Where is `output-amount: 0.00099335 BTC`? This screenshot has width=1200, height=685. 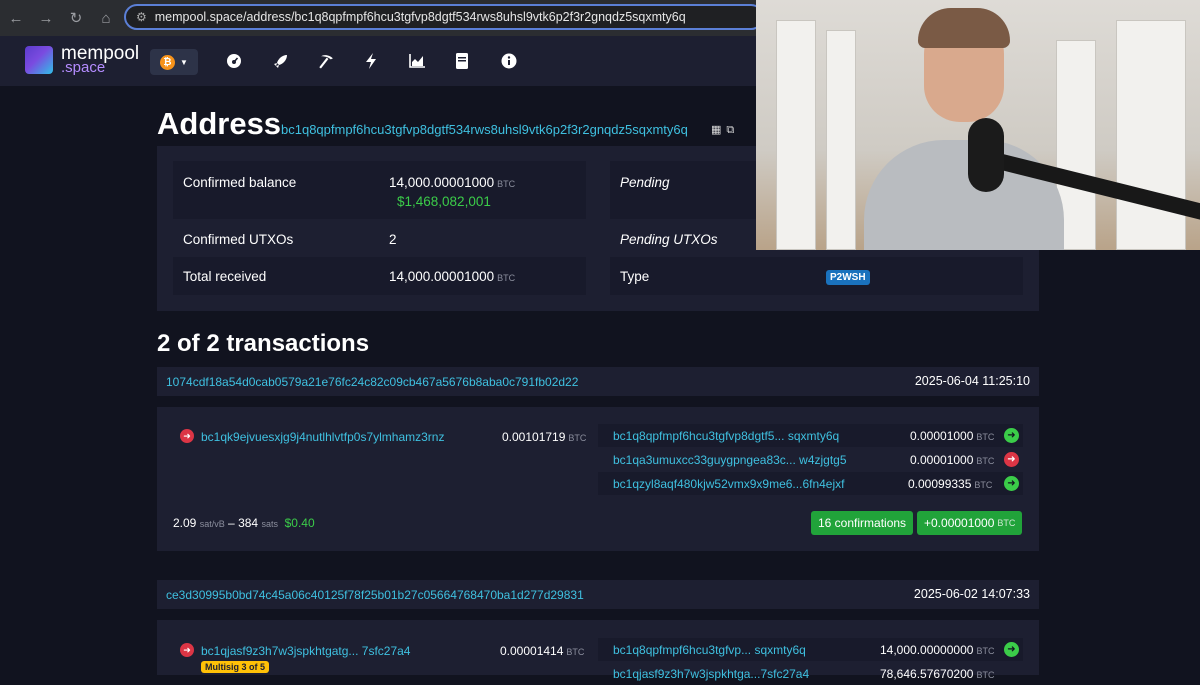
output-amount: 0.00099335 BTC is located at coordinates (950, 484).